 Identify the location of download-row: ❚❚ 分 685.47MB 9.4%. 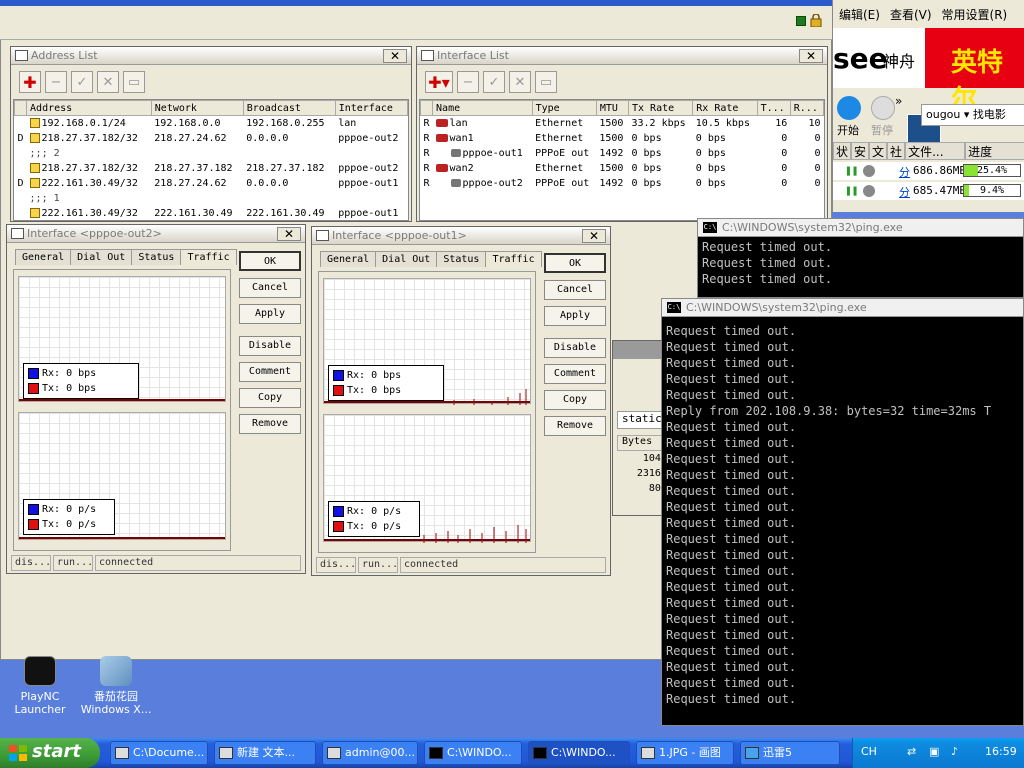
(928, 191).